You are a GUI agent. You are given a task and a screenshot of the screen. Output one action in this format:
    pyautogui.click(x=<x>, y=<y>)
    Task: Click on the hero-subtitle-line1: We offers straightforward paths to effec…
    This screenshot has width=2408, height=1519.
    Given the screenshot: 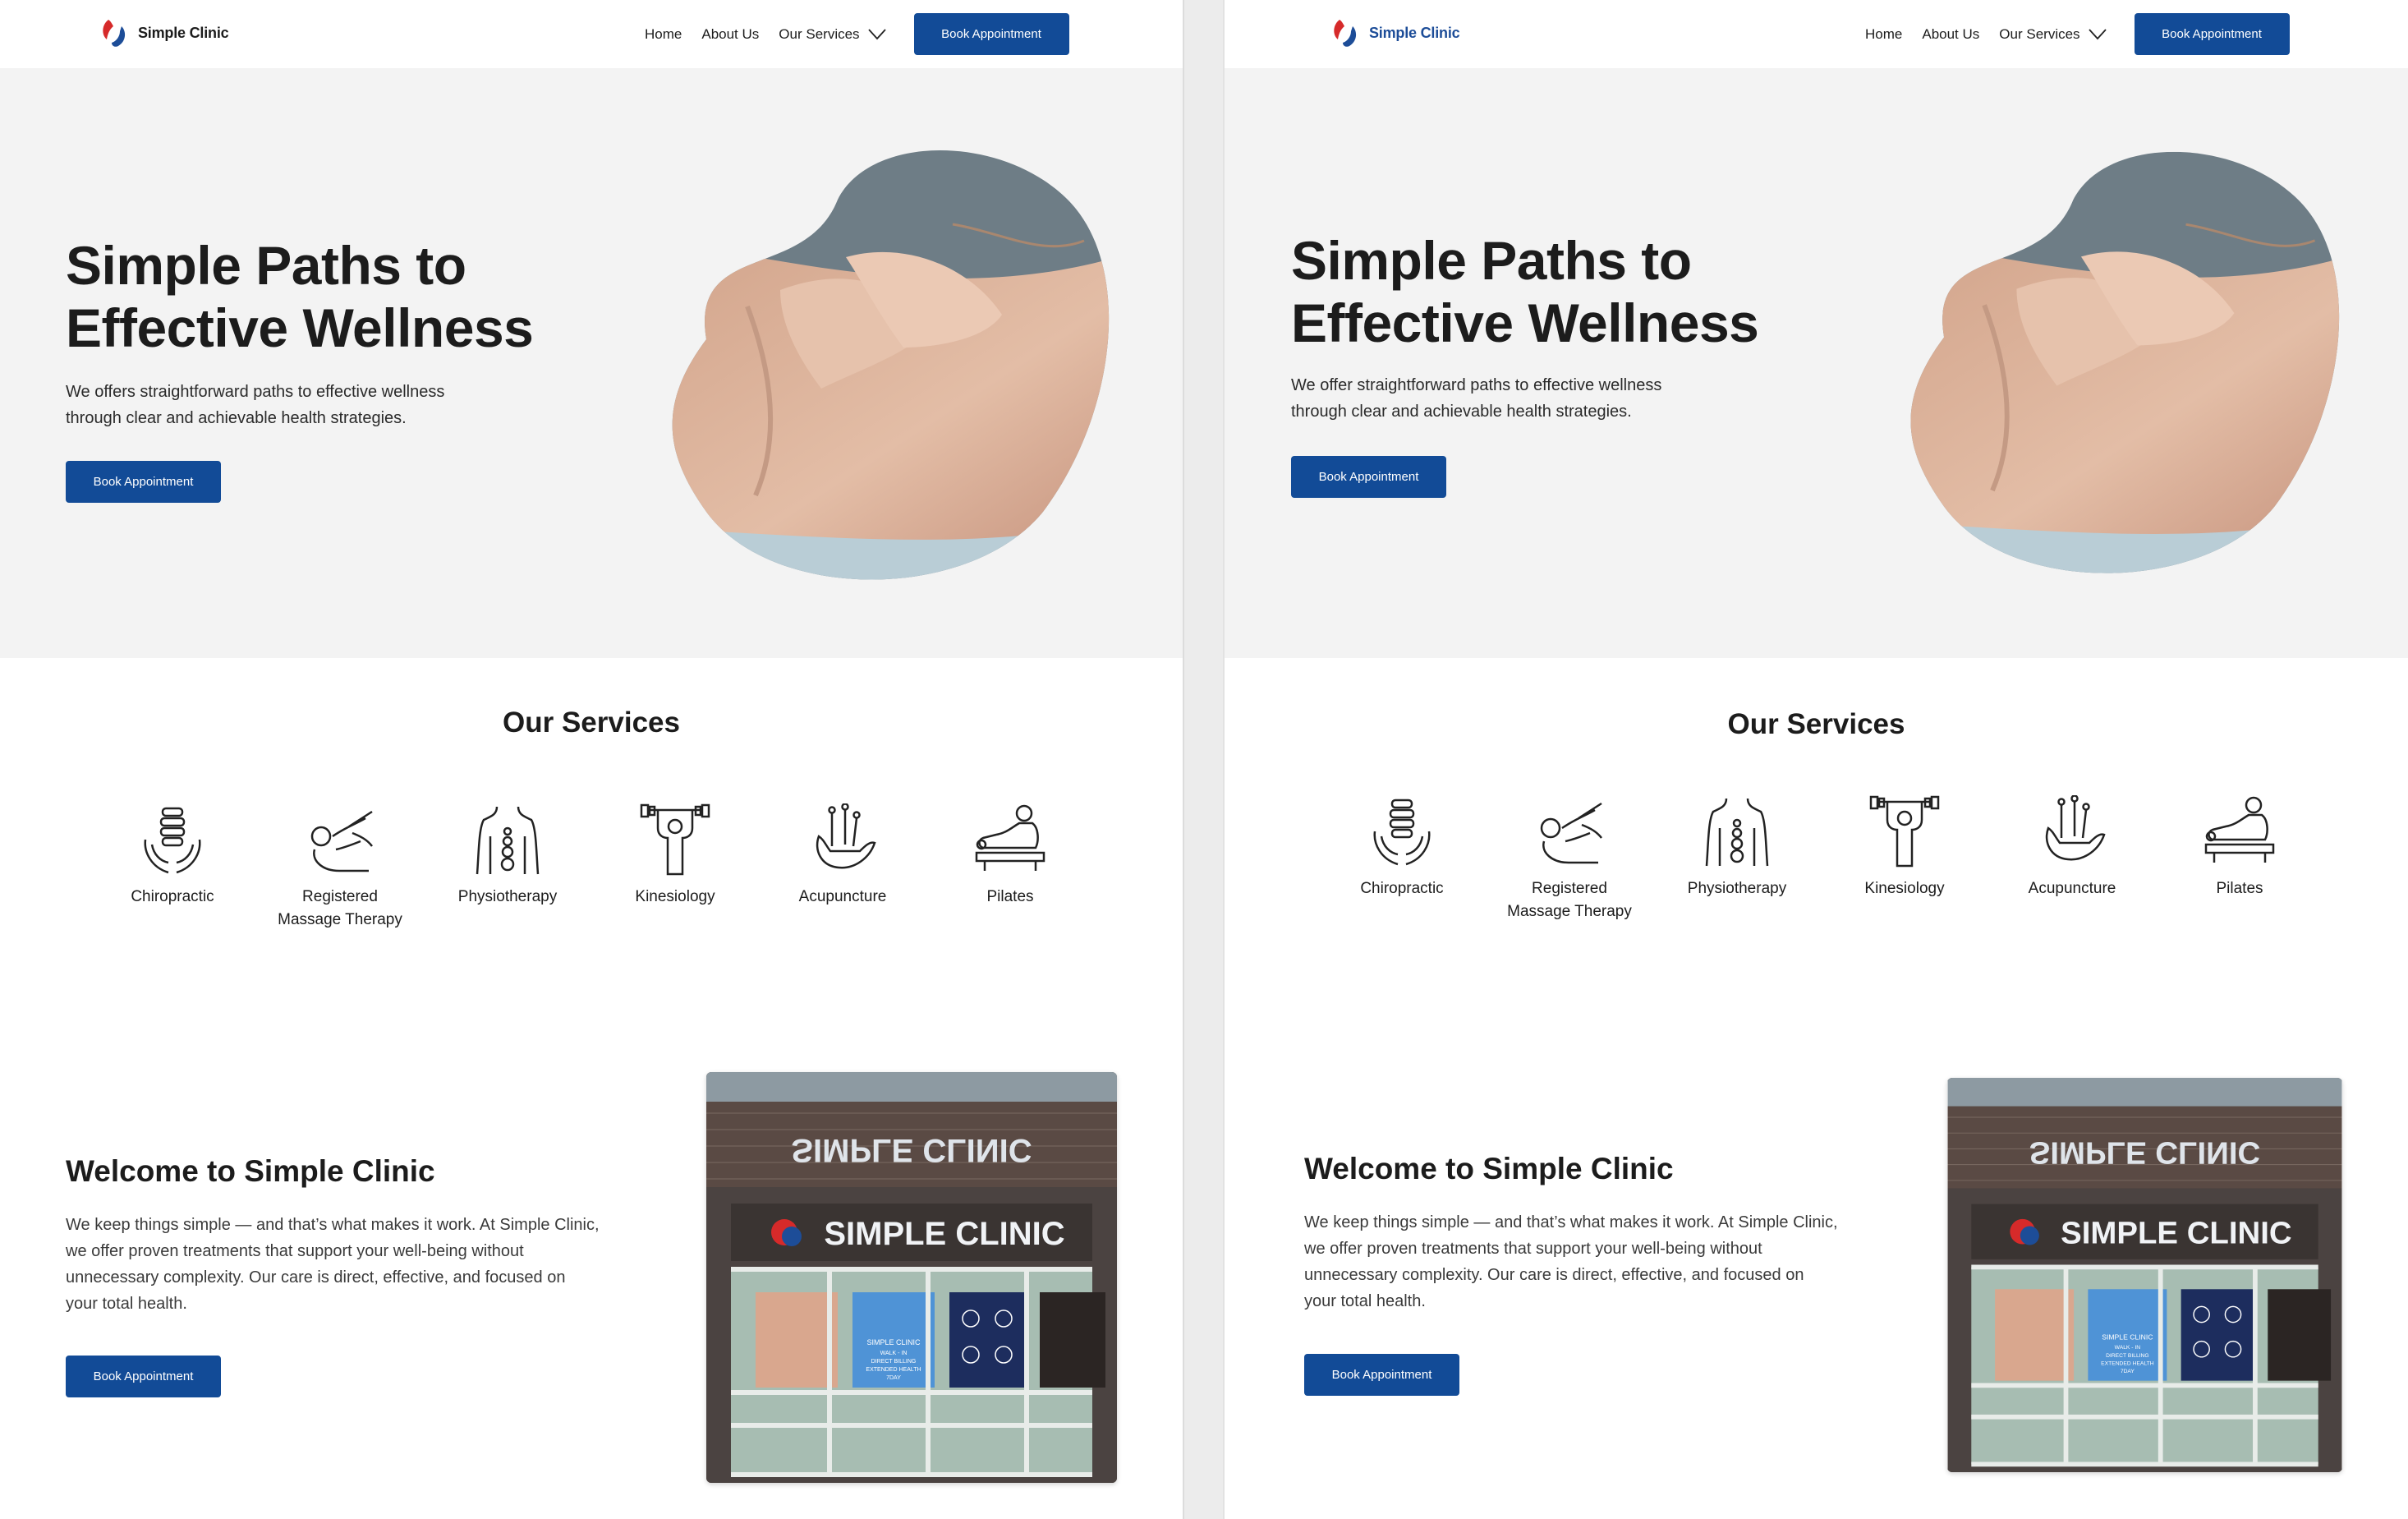 What is the action you would take?
    pyautogui.click(x=256, y=392)
    